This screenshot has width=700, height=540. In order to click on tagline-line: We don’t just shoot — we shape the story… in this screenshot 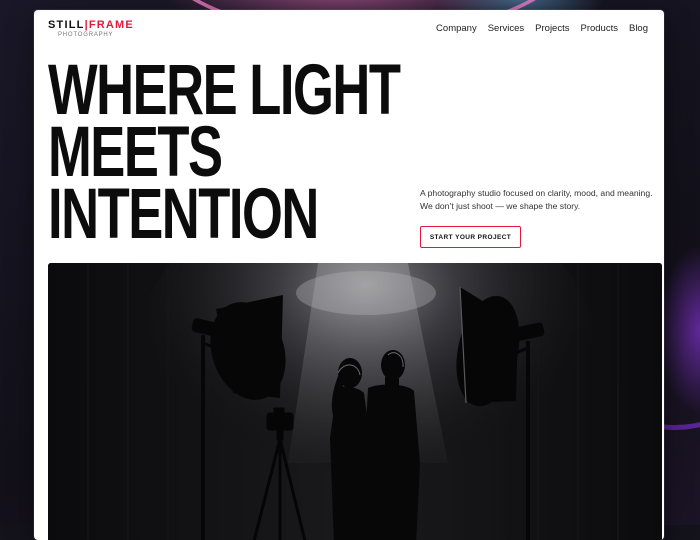, I will do `click(500, 206)`.